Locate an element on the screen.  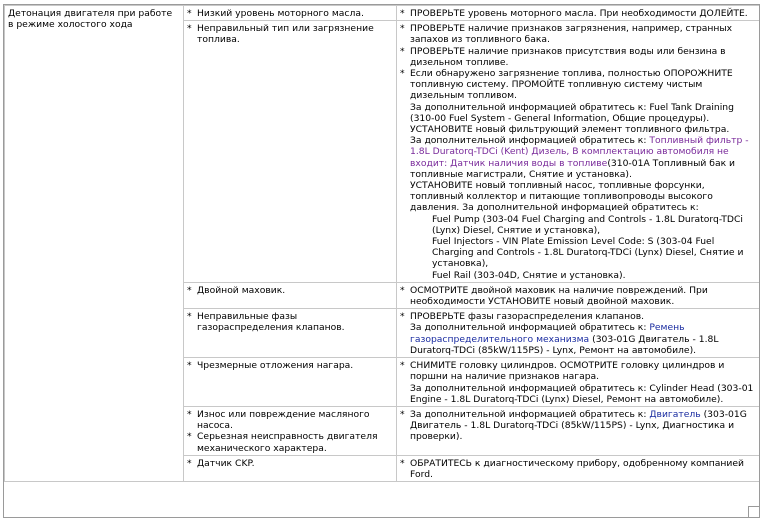
cause-item: Двойной маховик. is located at coordinates (290, 290).